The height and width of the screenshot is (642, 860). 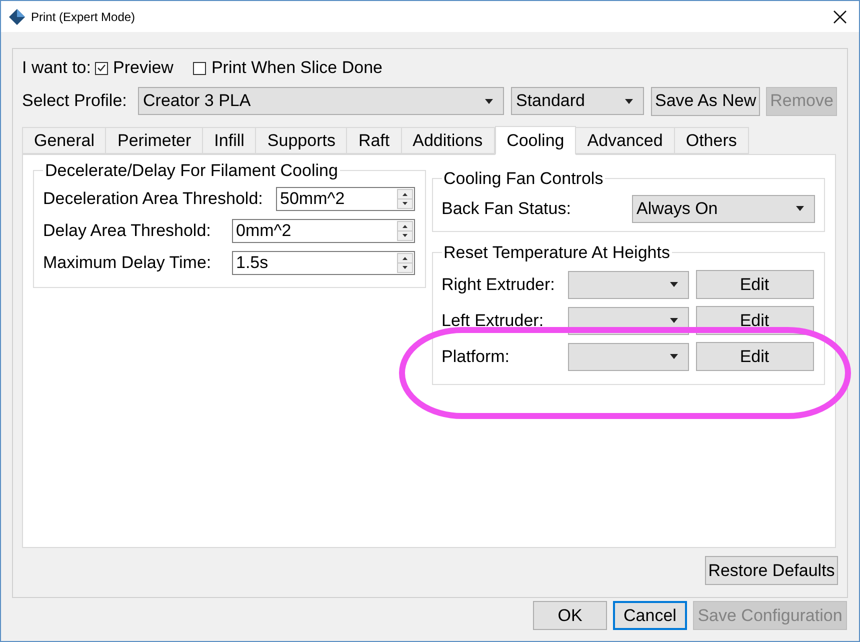 What do you see at coordinates (153, 199) in the screenshot?
I see `field-label: Deceleration Area Threshold:` at bounding box center [153, 199].